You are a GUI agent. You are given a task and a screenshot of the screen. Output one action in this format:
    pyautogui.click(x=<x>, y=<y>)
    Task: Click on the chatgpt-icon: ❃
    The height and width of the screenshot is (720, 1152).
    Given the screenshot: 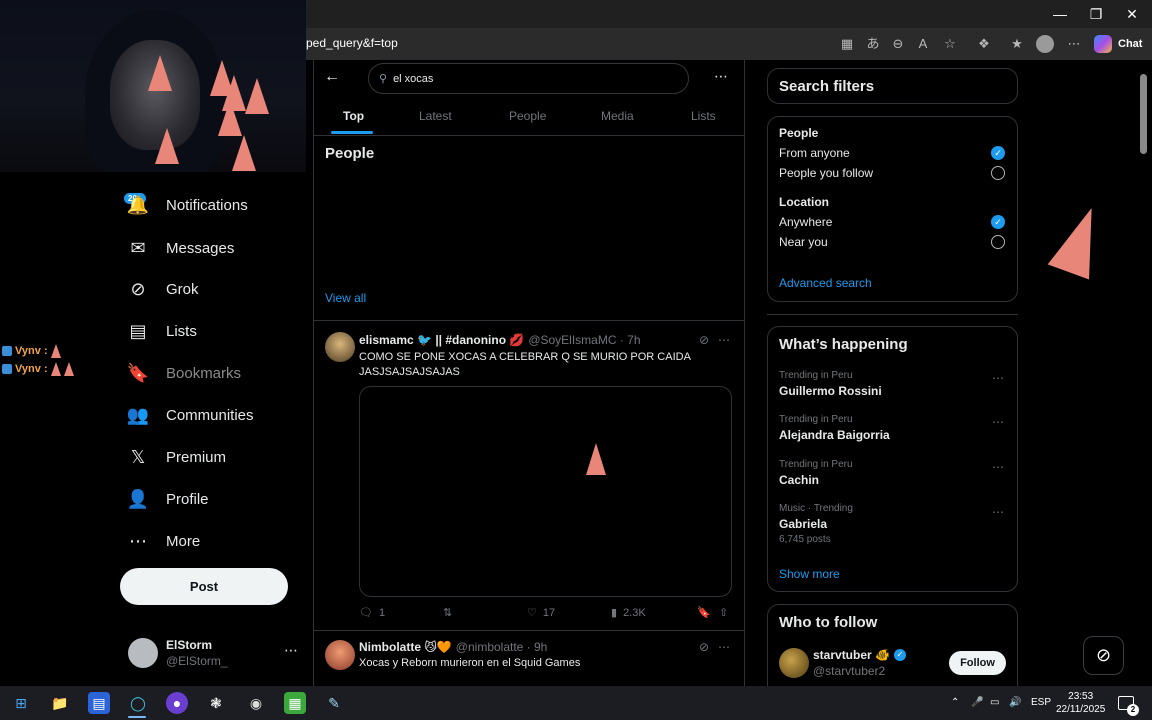 What is the action you would take?
    pyautogui.click(x=216, y=703)
    